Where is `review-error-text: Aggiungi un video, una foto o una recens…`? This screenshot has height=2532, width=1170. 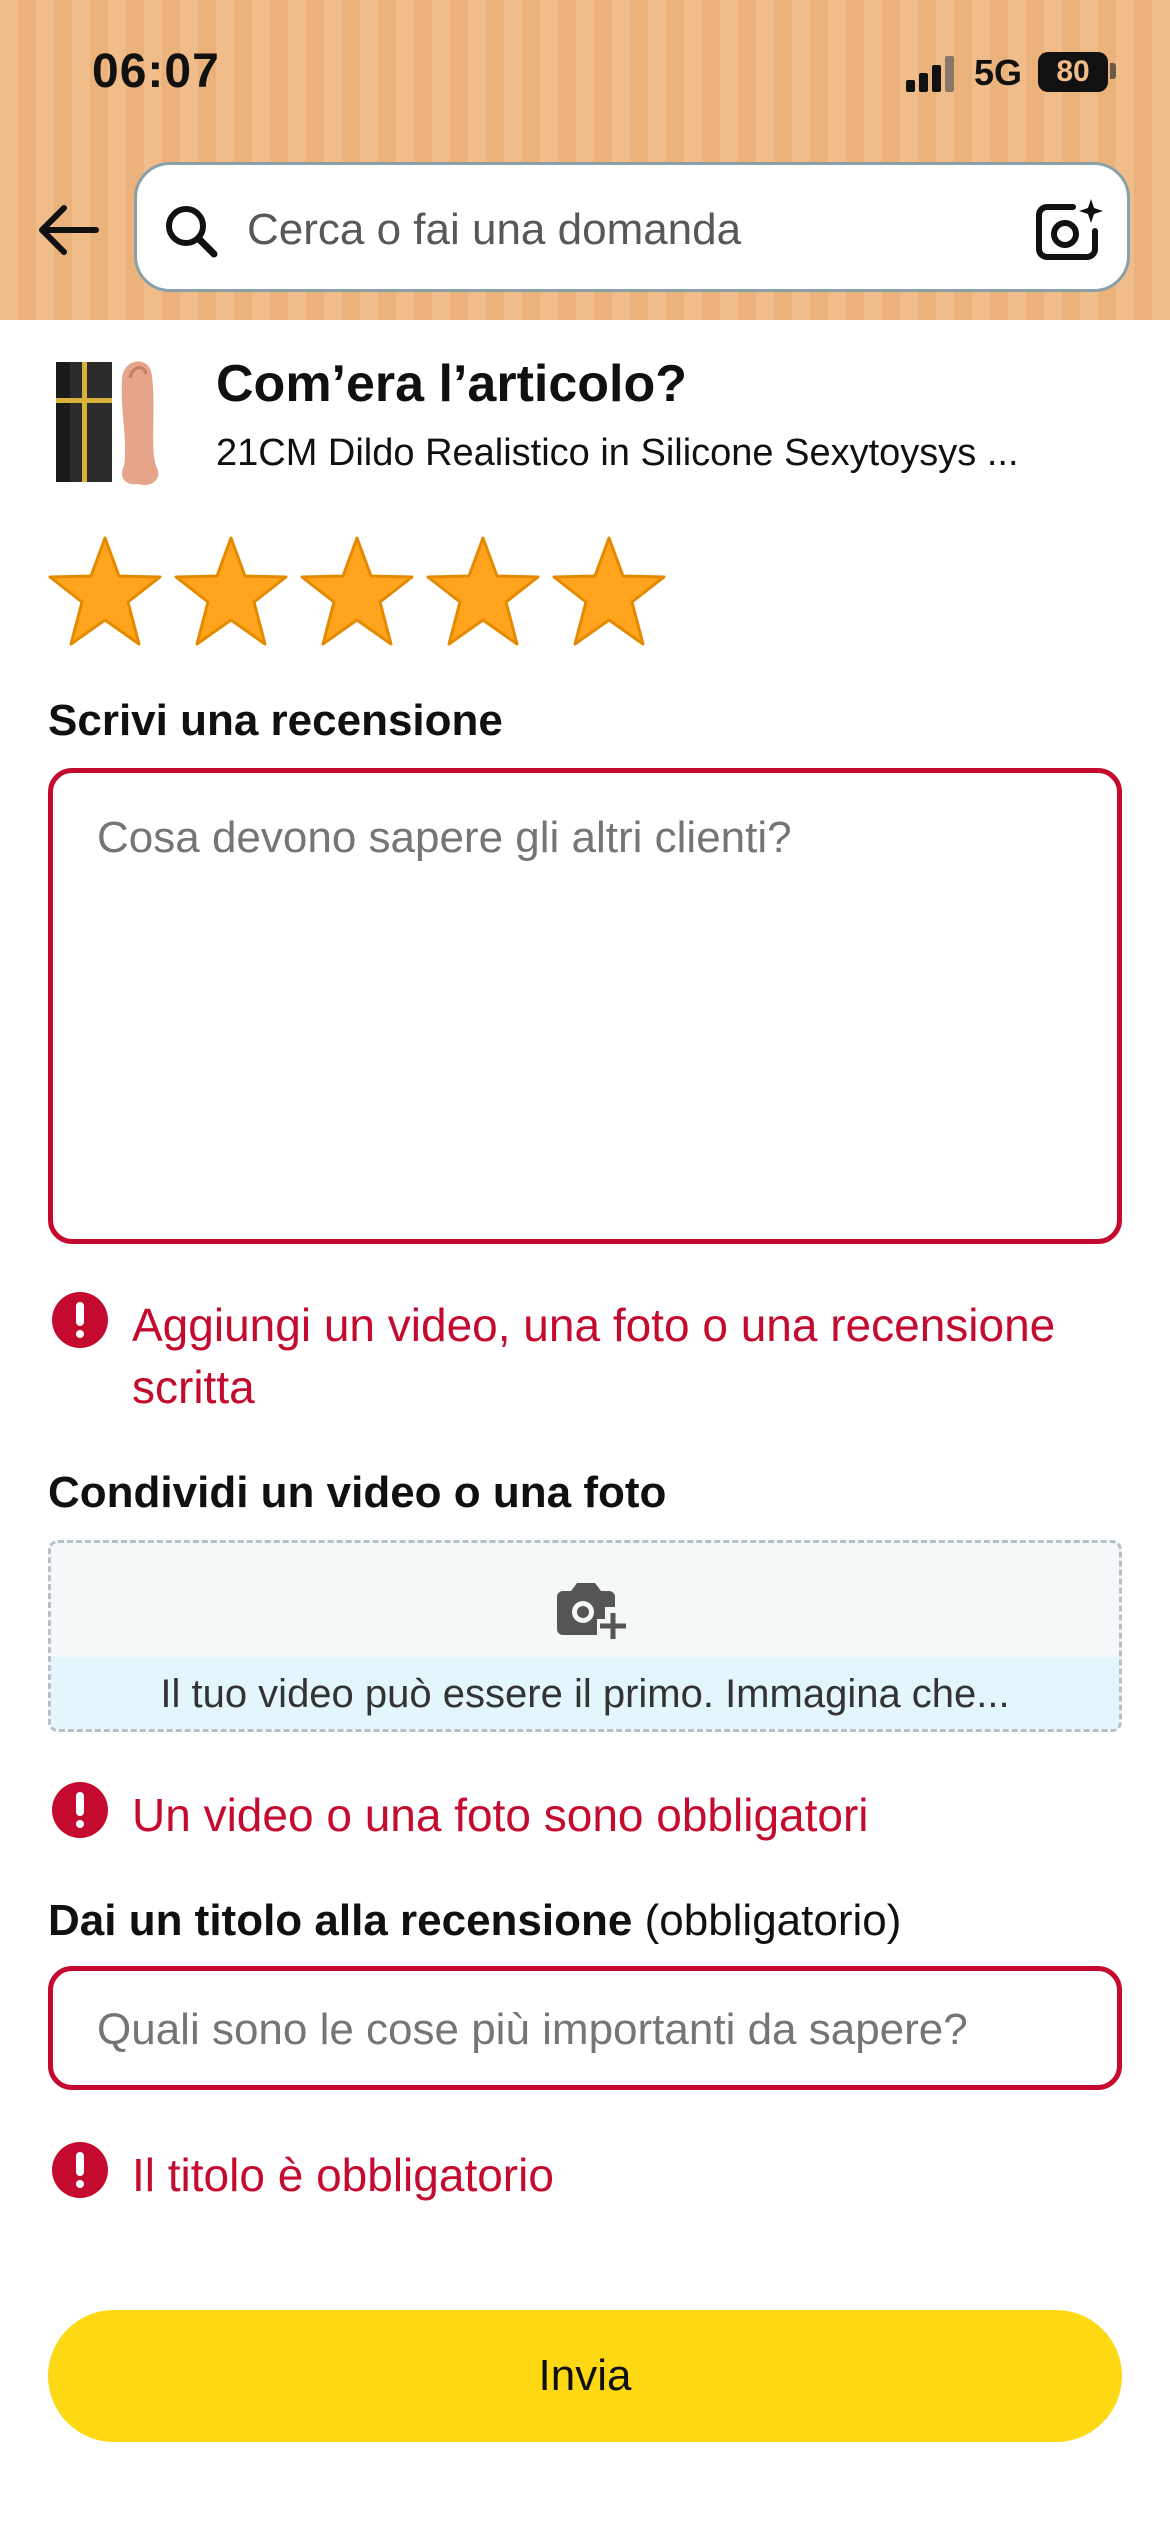
review-error-text: Aggiungi un video, una foto o una recens… is located at coordinates (594, 1356).